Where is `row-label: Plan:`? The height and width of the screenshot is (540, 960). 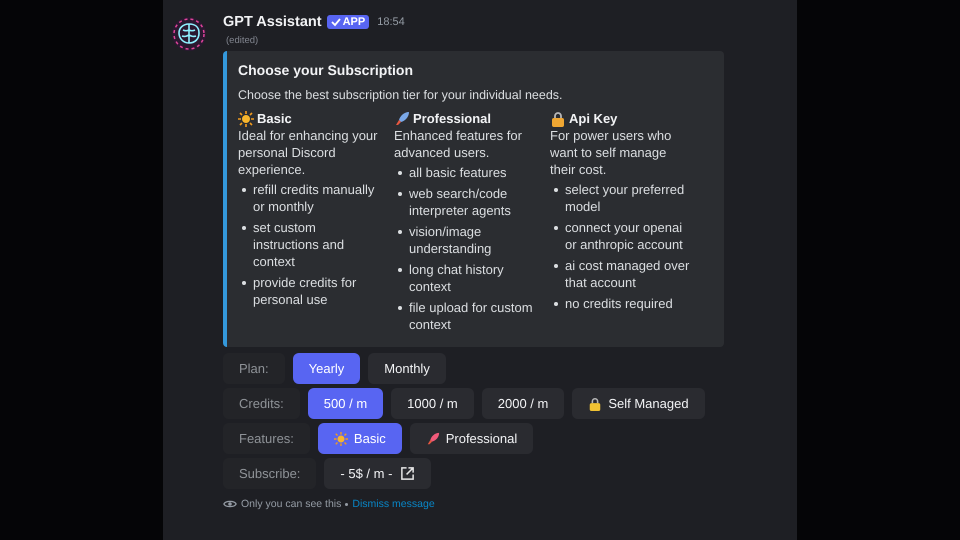
row-label: Plan: is located at coordinates (254, 368).